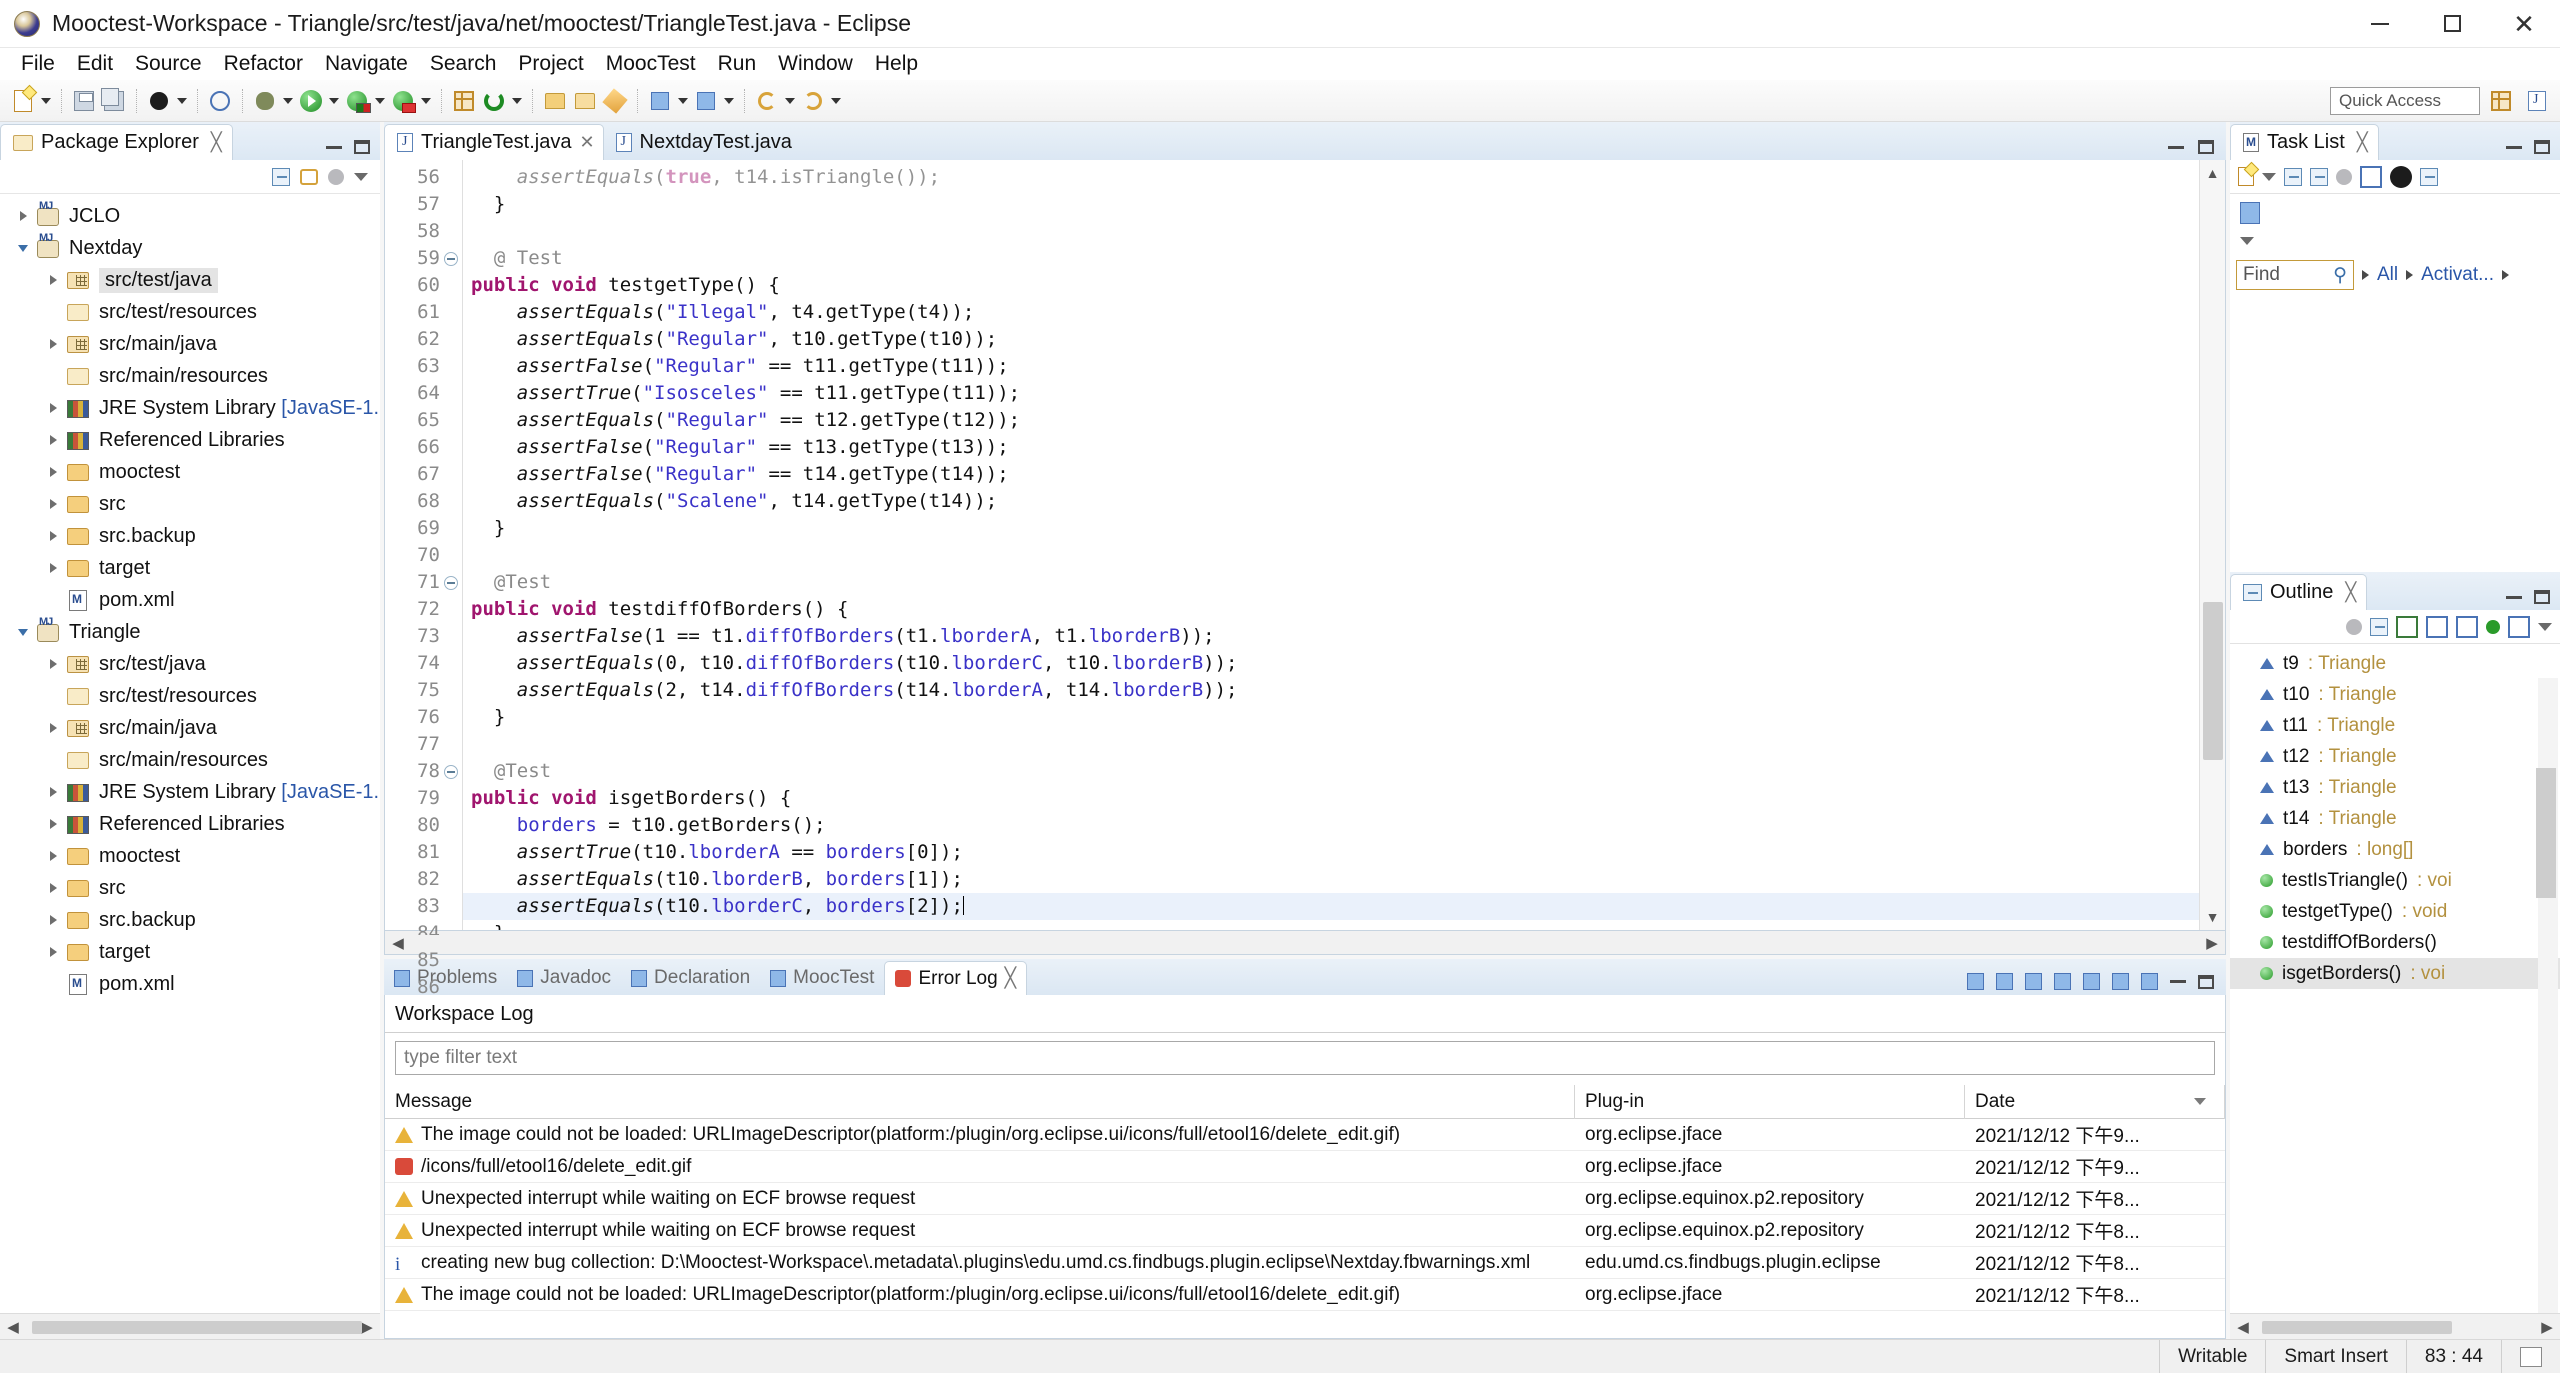  What do you see at coordinates (2395, 756) in the screenshot?
I see `outline-item: t12 : Triangle` at bounding box center [2395, 756].